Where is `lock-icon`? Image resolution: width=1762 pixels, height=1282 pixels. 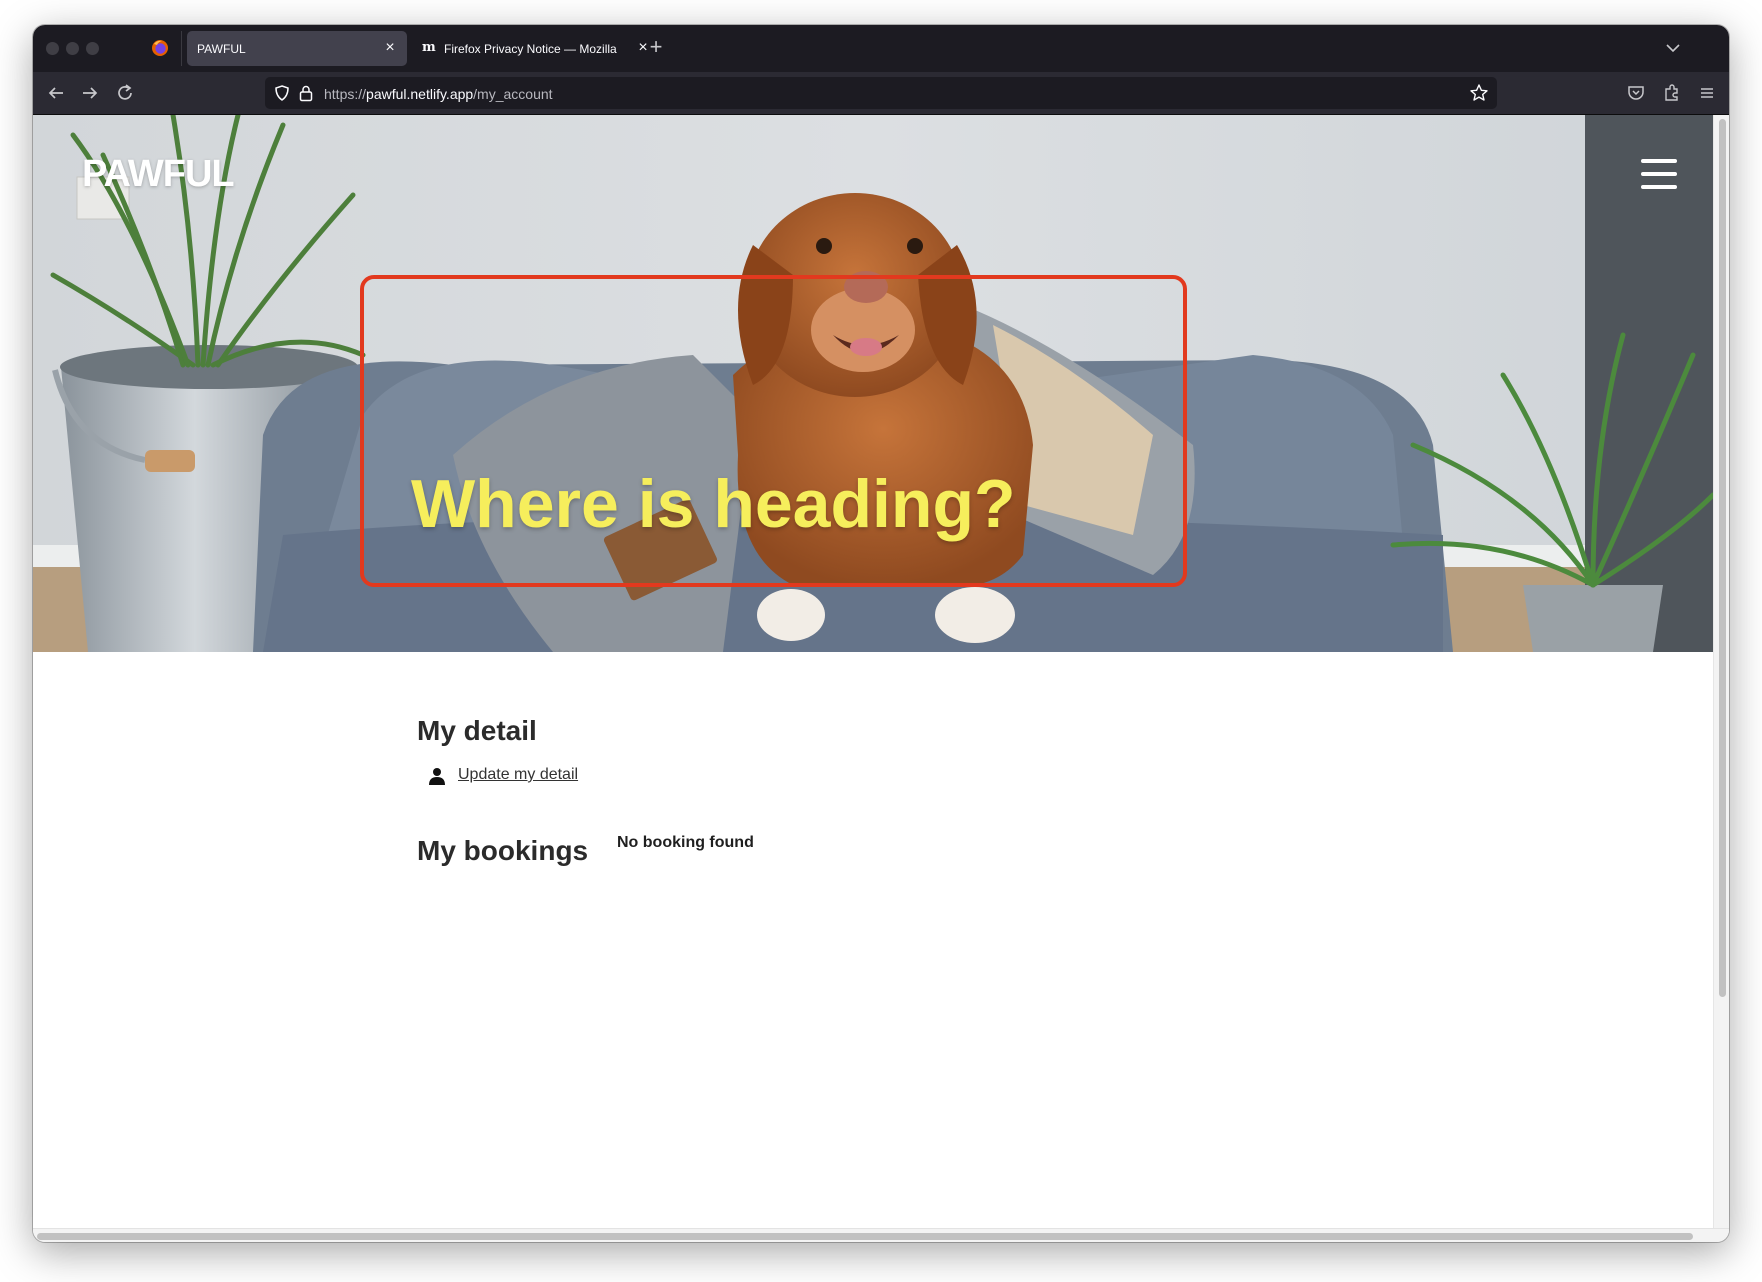
lock-icon is located at coordinates (306, 93).